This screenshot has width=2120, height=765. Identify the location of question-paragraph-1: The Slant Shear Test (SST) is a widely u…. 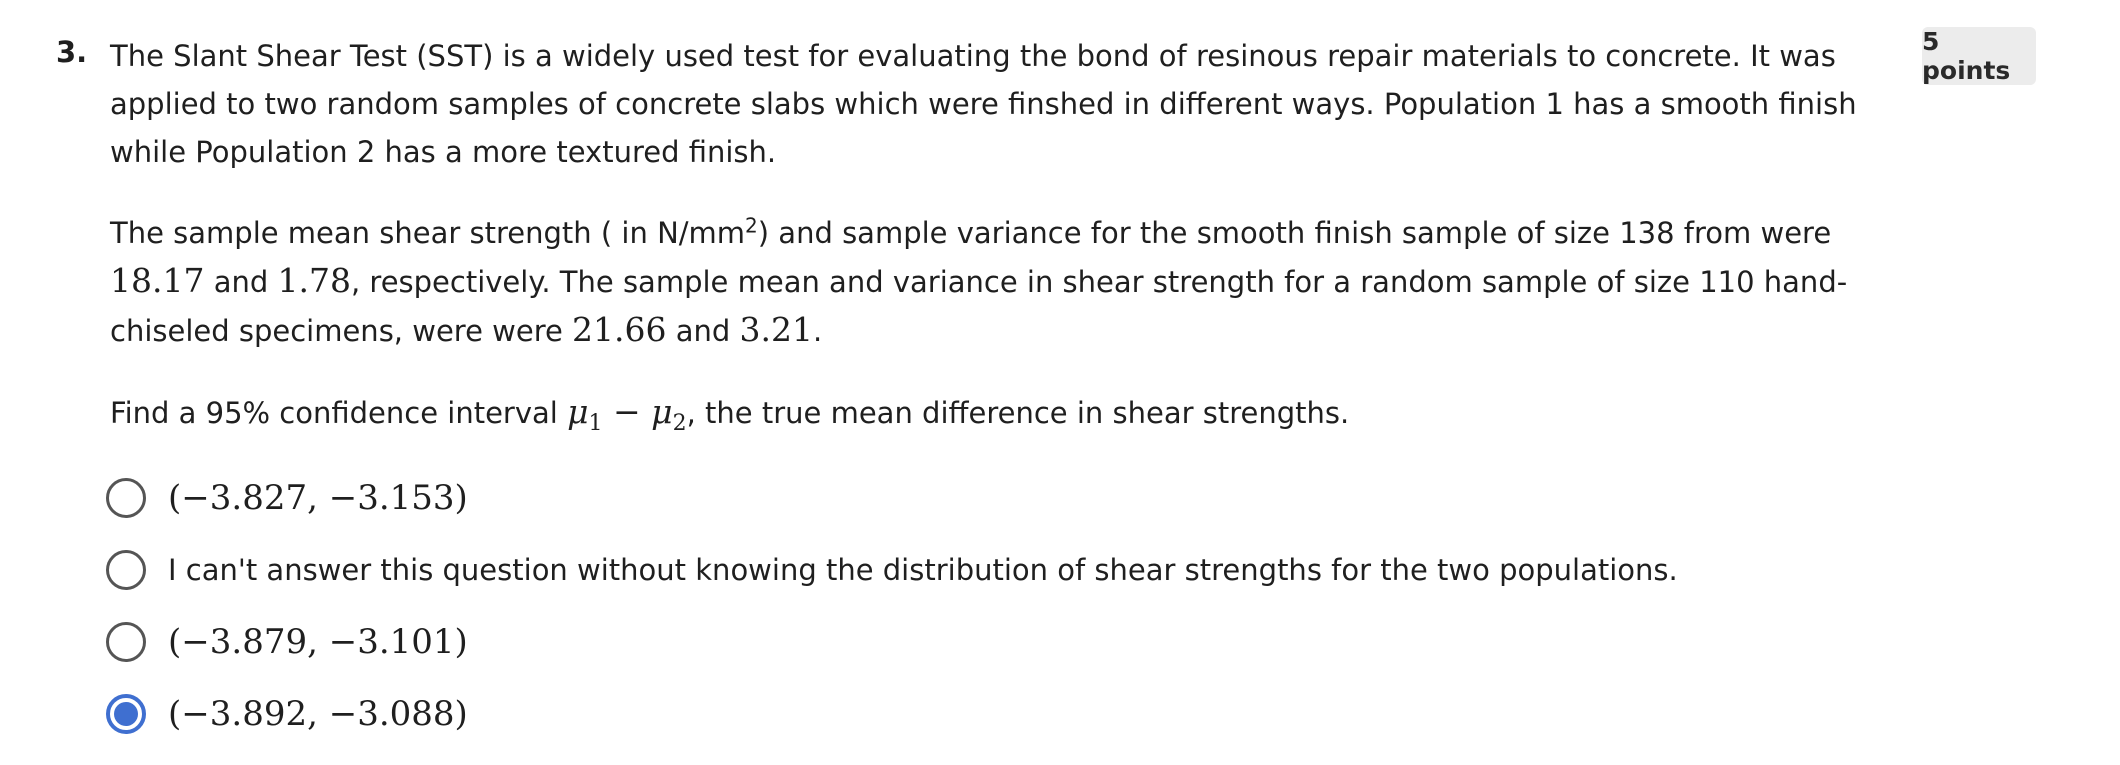
(983, 104).